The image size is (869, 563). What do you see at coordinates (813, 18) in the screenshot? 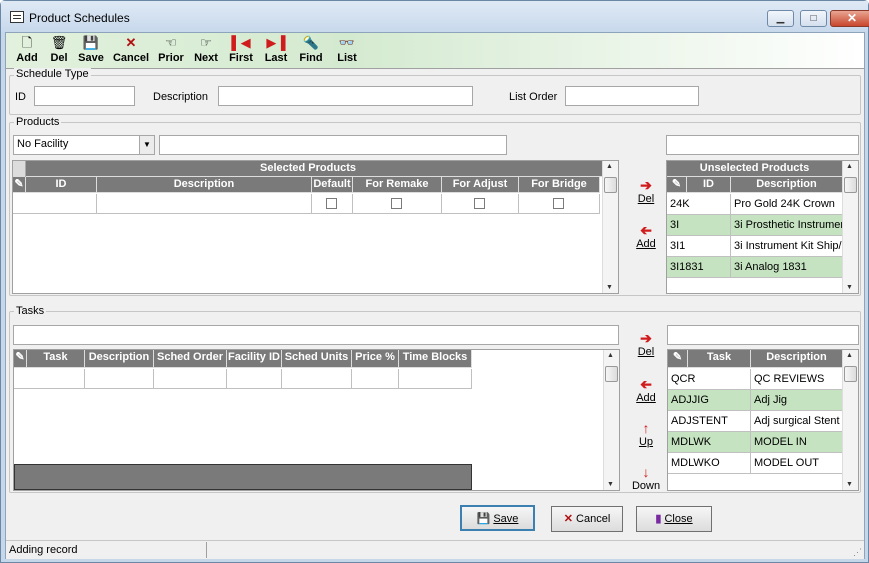
I see `maximize-button: □` at bounding box center [813, 18].